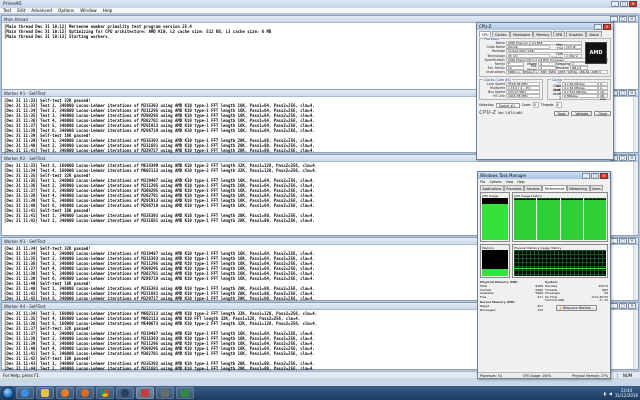 The image size is (640, 400). I want to click on start-button, so click(8, 393).